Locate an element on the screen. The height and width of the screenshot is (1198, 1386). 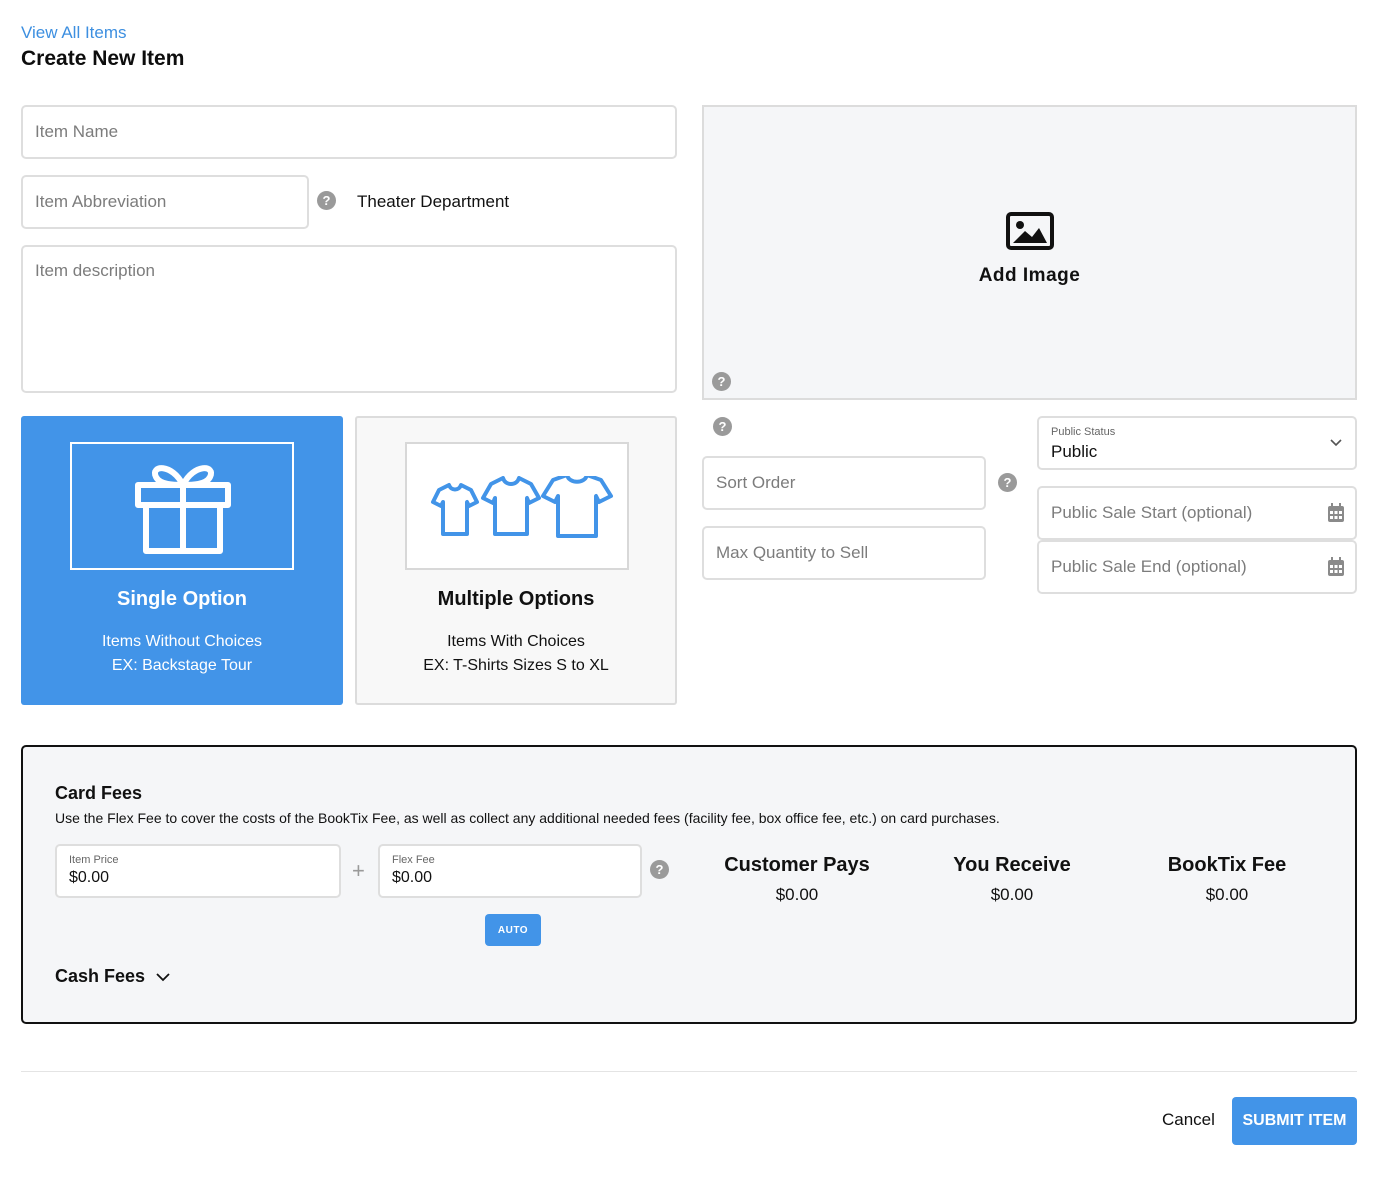
gift-icon is located at coordinates (183, 509).